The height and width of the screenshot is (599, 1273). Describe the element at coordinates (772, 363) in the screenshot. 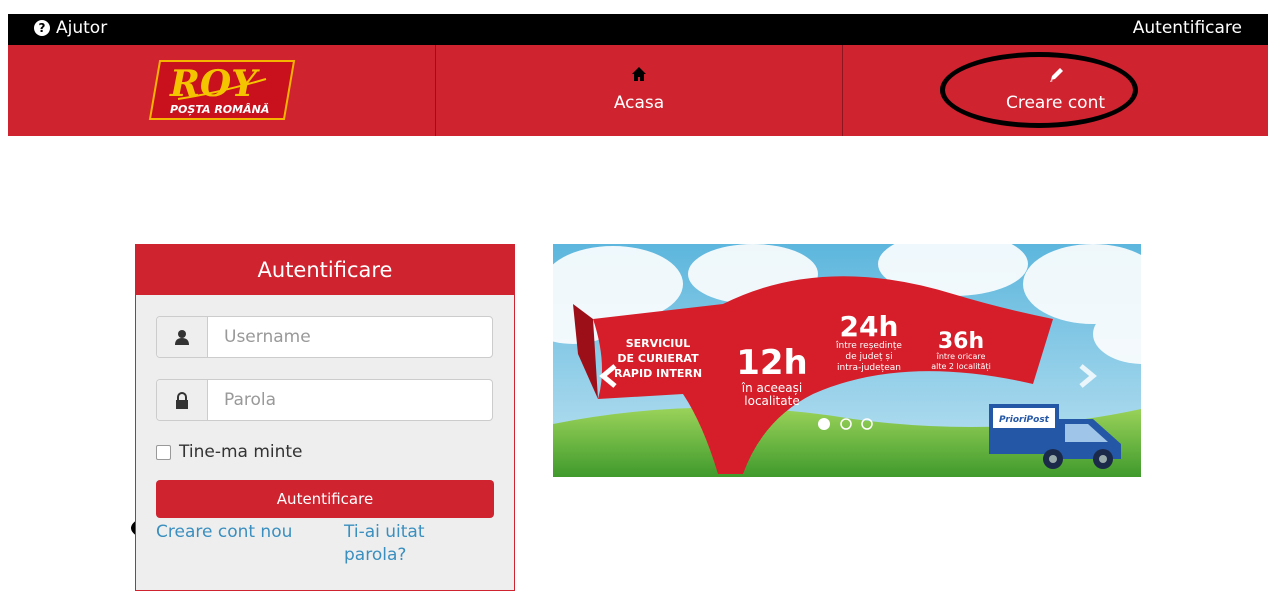

I see `banner-12h: 12h` at that location.